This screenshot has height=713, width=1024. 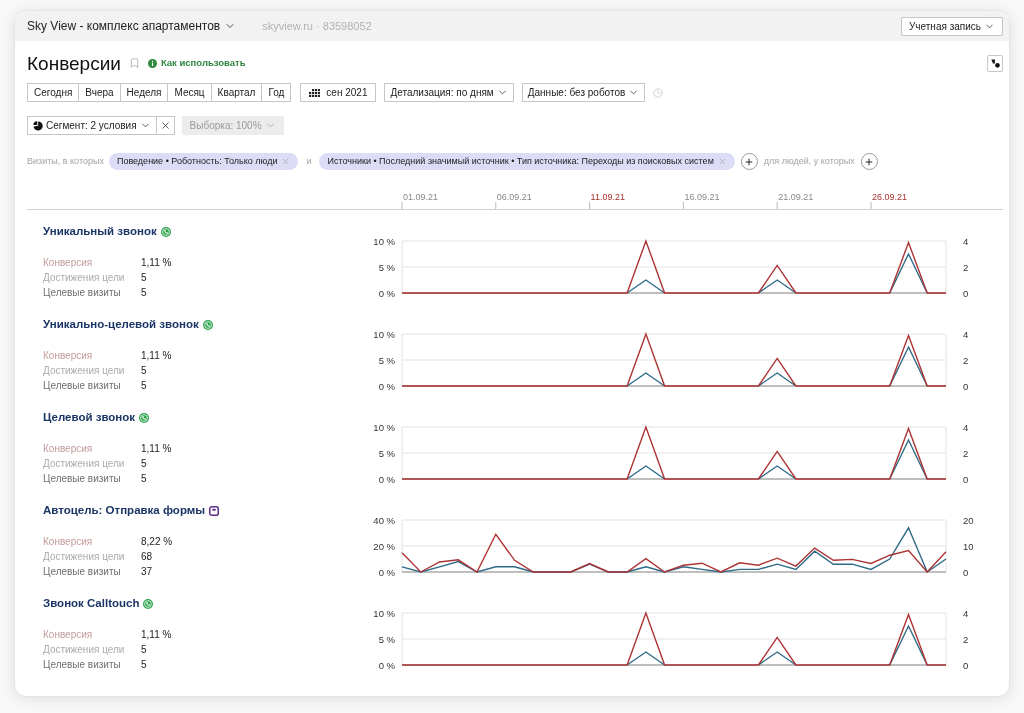 I want to click on site-selector: Sky View - комплекс апартаментов, so click(x=132, y=26).